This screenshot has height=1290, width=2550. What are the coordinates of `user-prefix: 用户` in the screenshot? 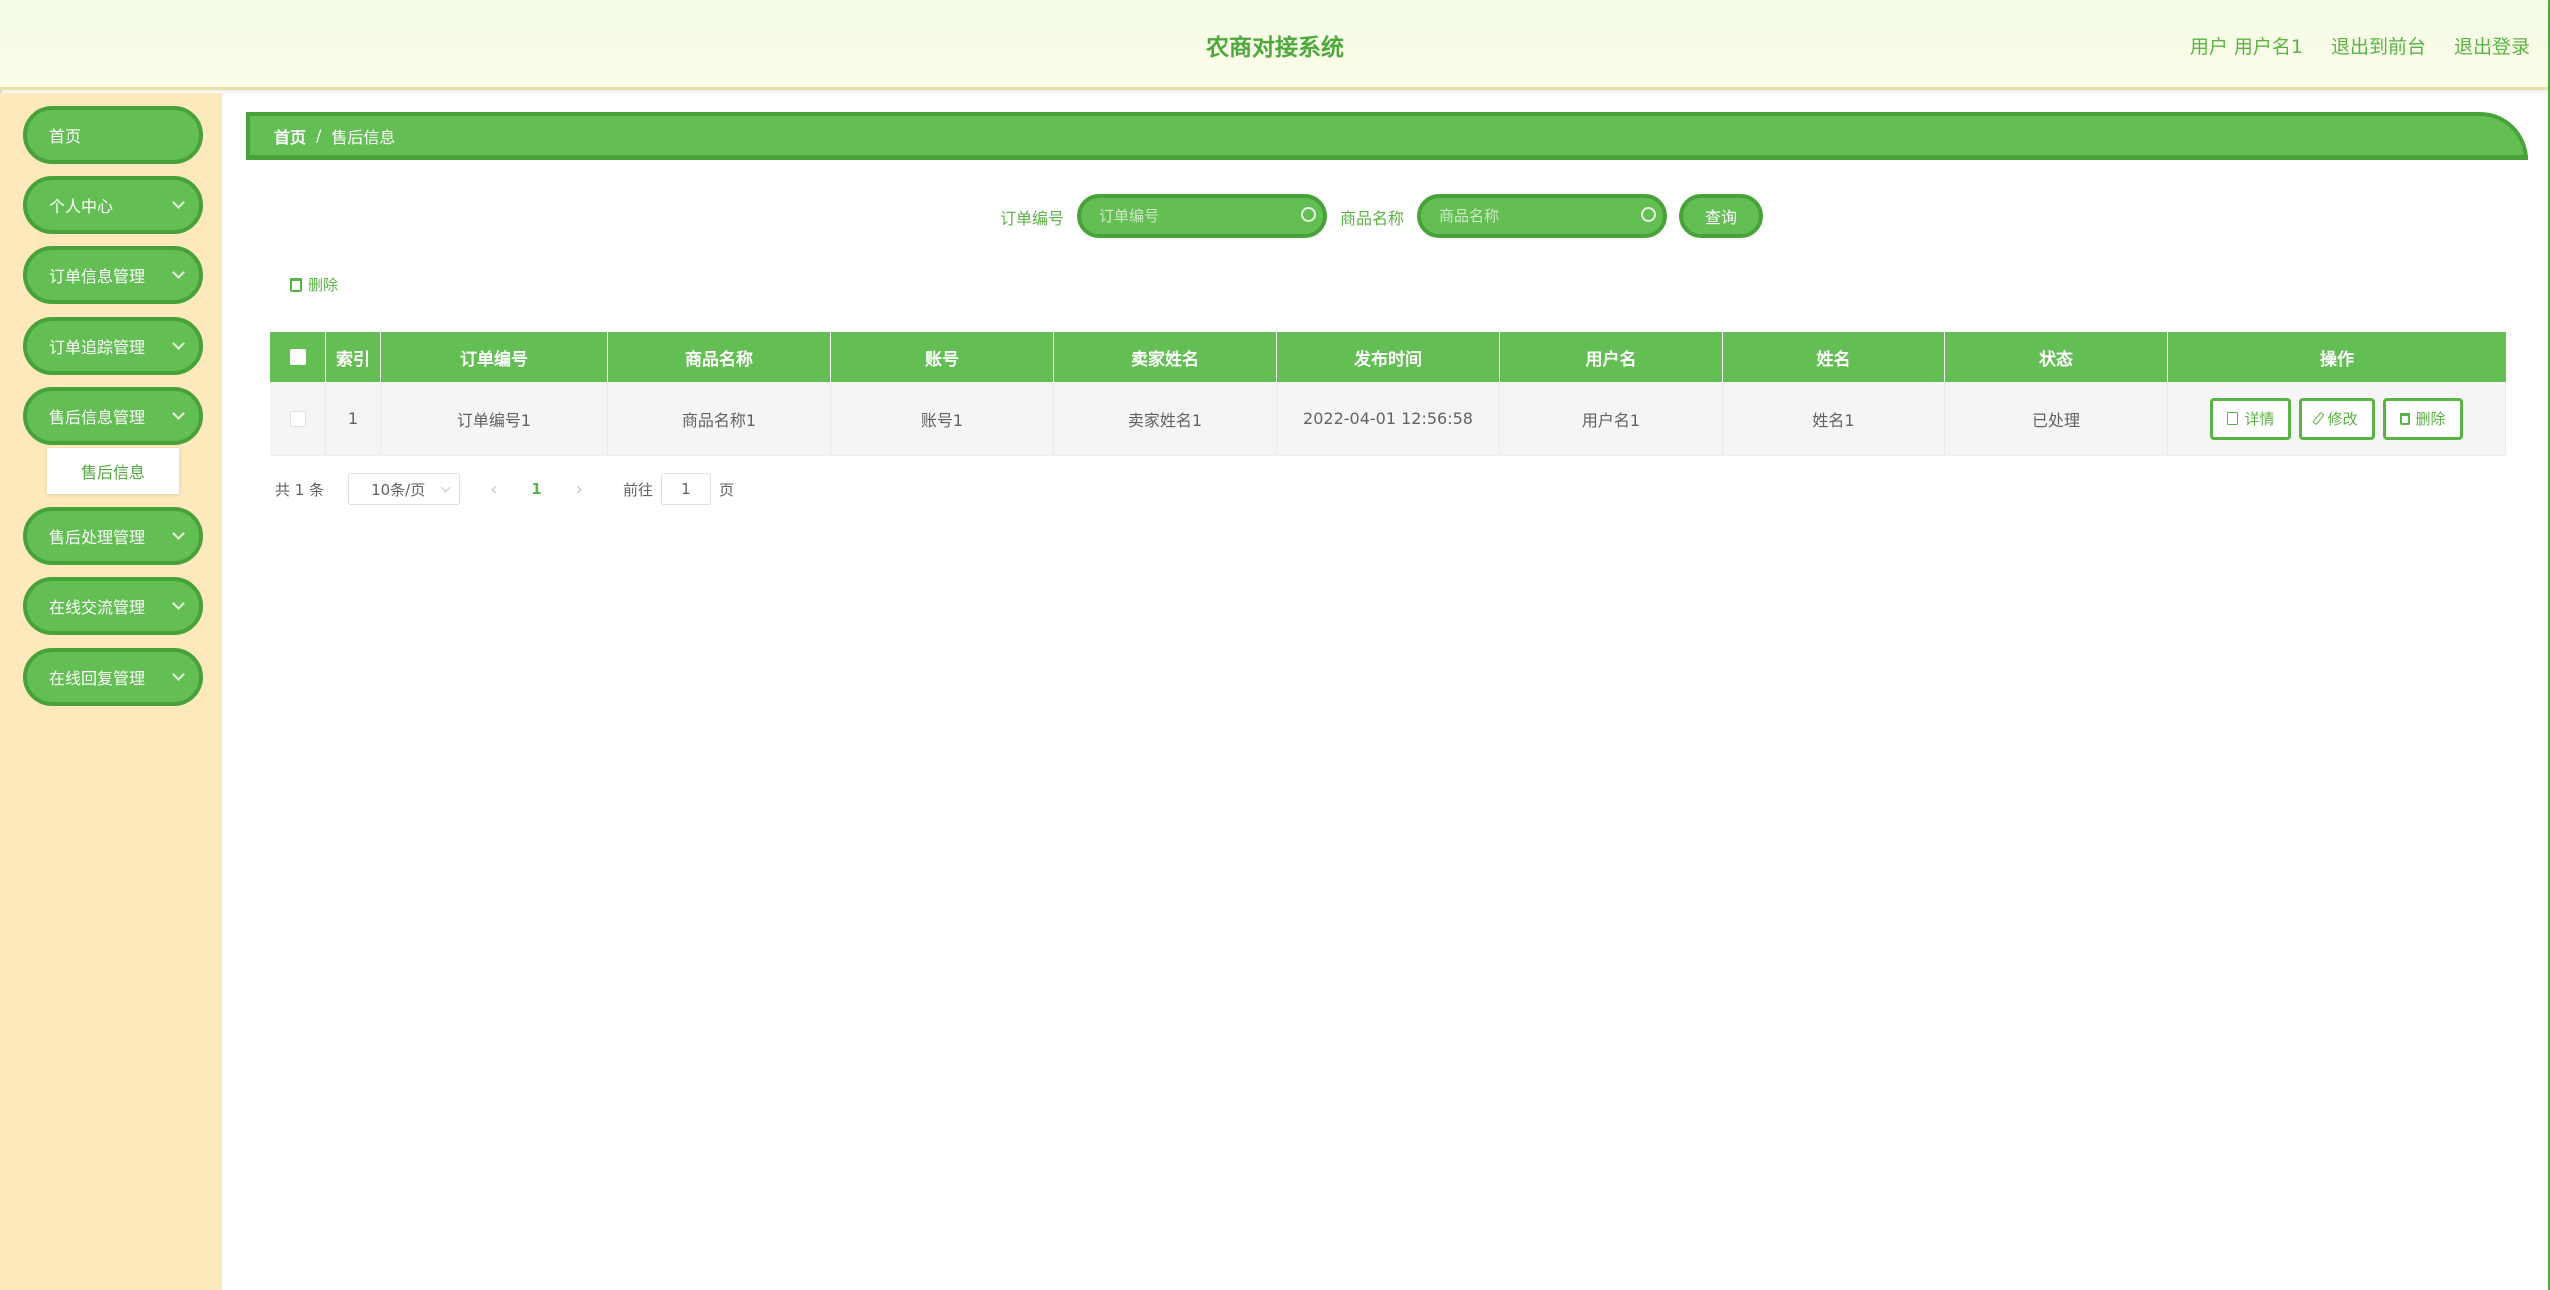 It's located at (2208, 47).